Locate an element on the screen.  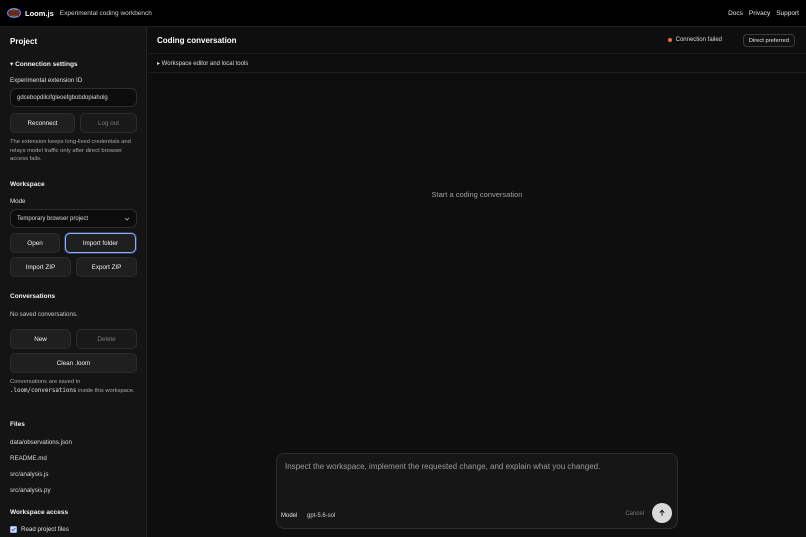
workspace-access-heading: Workspace access is located at coordinates (39, 512).